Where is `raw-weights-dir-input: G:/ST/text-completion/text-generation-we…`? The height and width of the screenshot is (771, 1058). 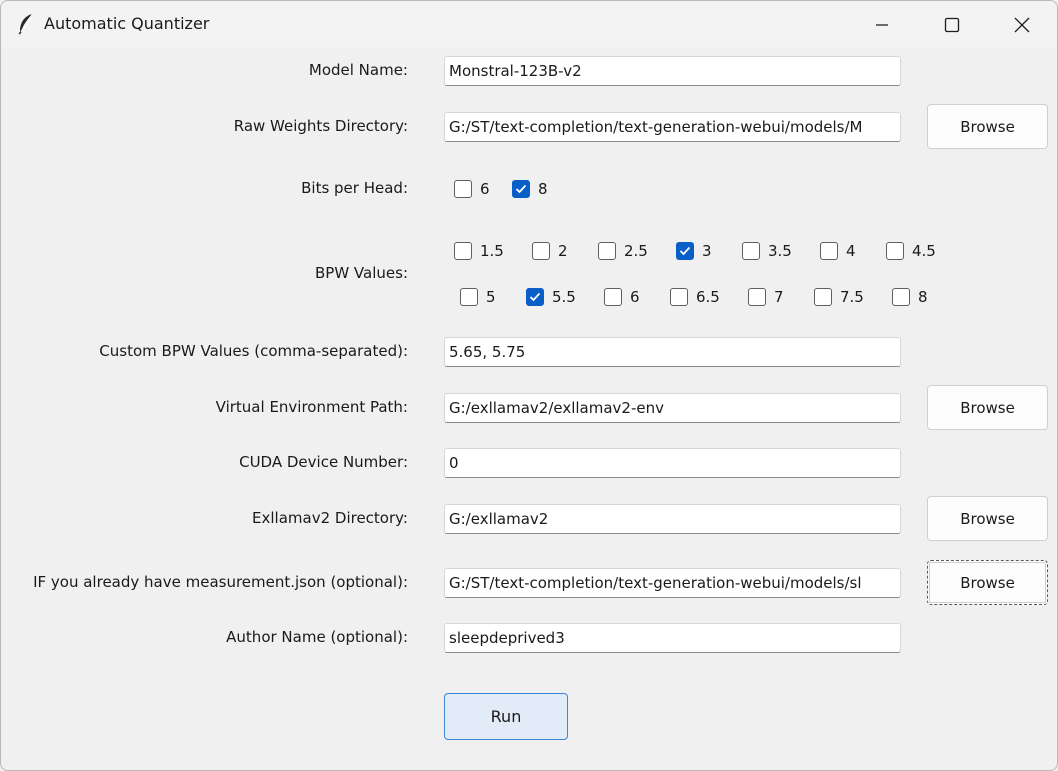 raw-weights-dir-input: G:/ST/text-completion/text-generation-we… is located at coordinates (672, 127).